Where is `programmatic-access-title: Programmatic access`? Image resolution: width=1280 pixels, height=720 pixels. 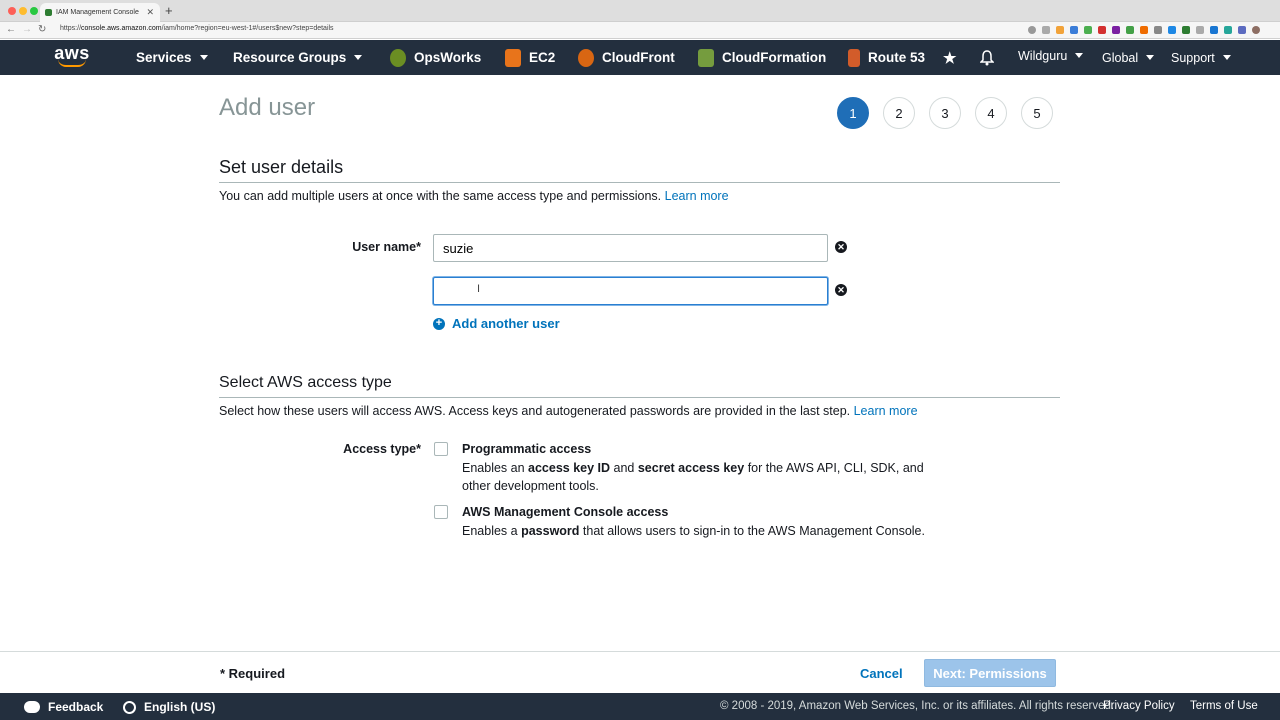
programmatic-access-title: Programmatic access is located at coordinates (527, 449).